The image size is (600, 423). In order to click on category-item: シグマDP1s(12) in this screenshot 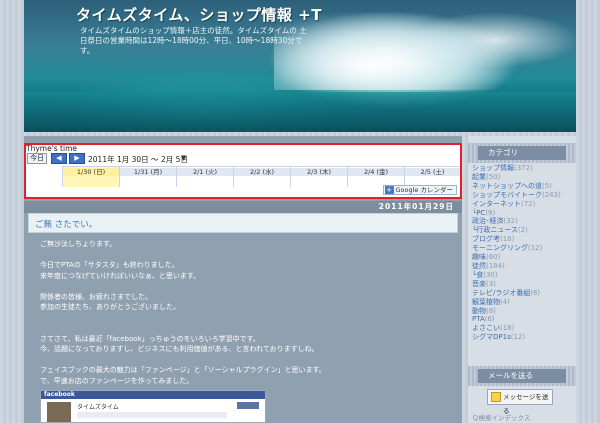, I will do `click(524, 337)`.